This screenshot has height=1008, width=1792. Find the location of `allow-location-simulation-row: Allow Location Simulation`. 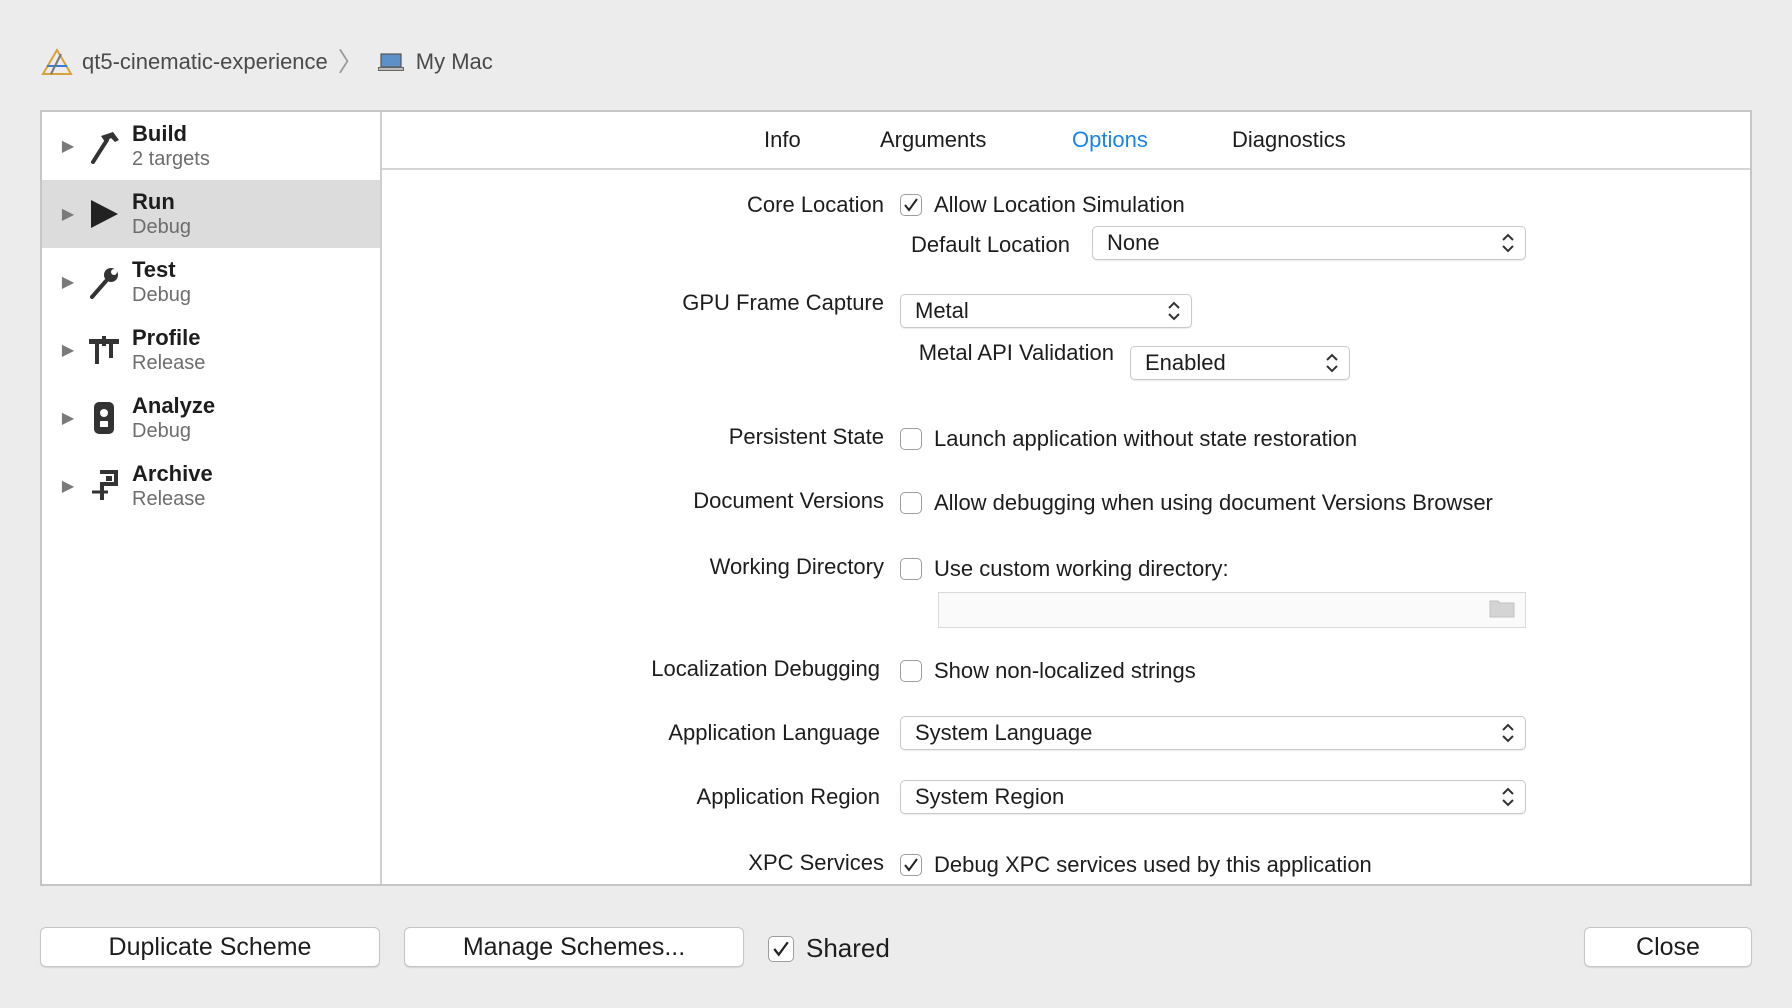

allow-location-simulation-row: Allow Location Simulation is located at coordinates (1042, 205).